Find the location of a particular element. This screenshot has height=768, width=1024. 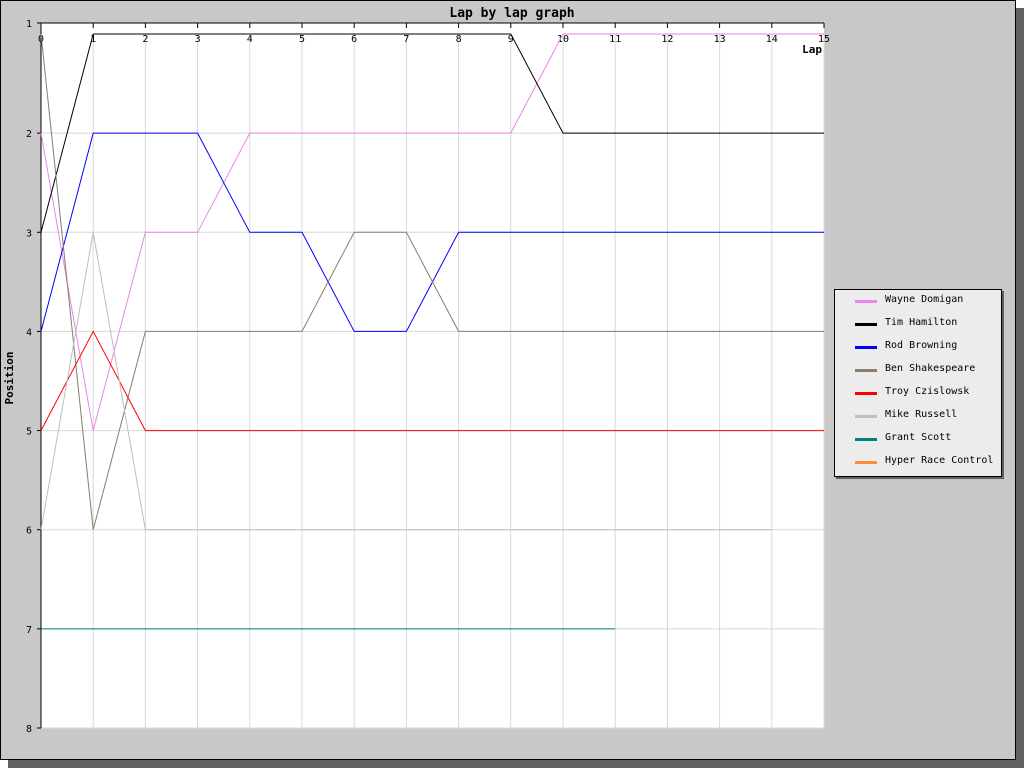

x-tick-label: 14 is located at coordinates (772, 39).